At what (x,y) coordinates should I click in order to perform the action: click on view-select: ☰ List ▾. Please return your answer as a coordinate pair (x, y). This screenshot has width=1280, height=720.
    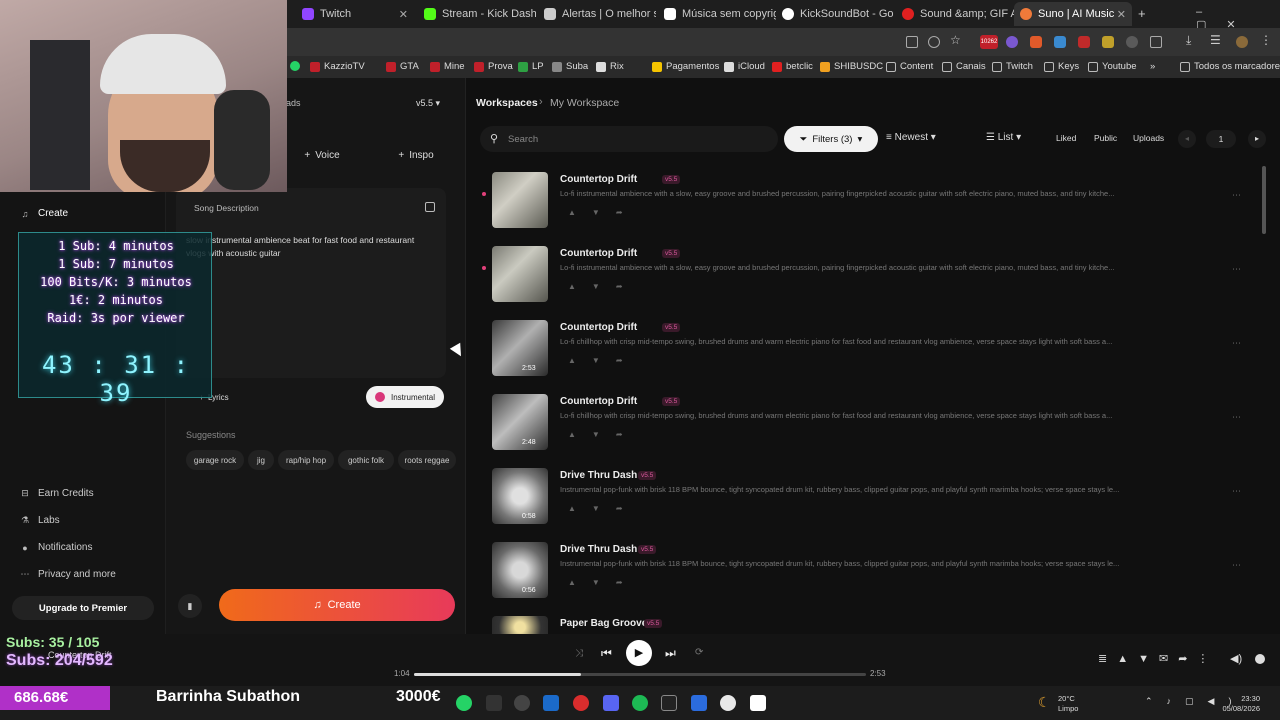
    Looking at the image, I should click on (1003, 137).